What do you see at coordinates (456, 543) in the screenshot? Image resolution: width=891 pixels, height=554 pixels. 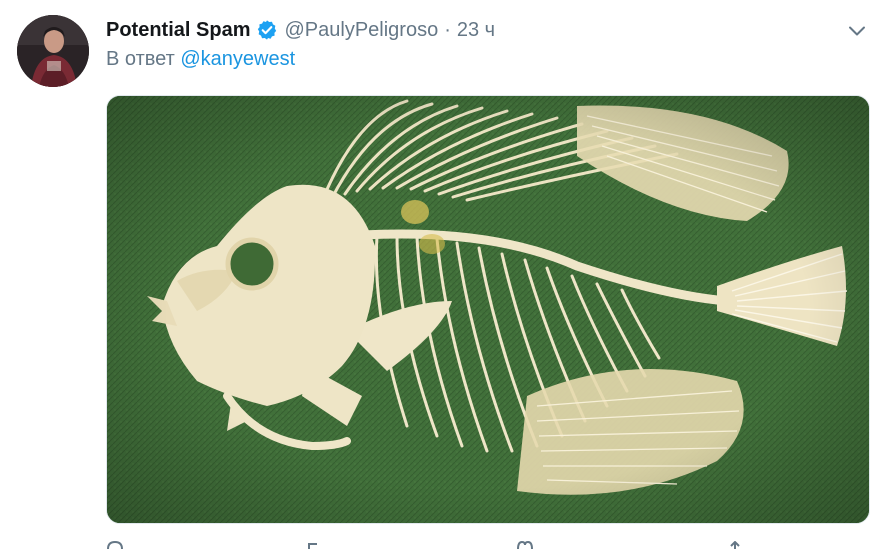 I see `tweet-actions` at bounding box center [456, 543].